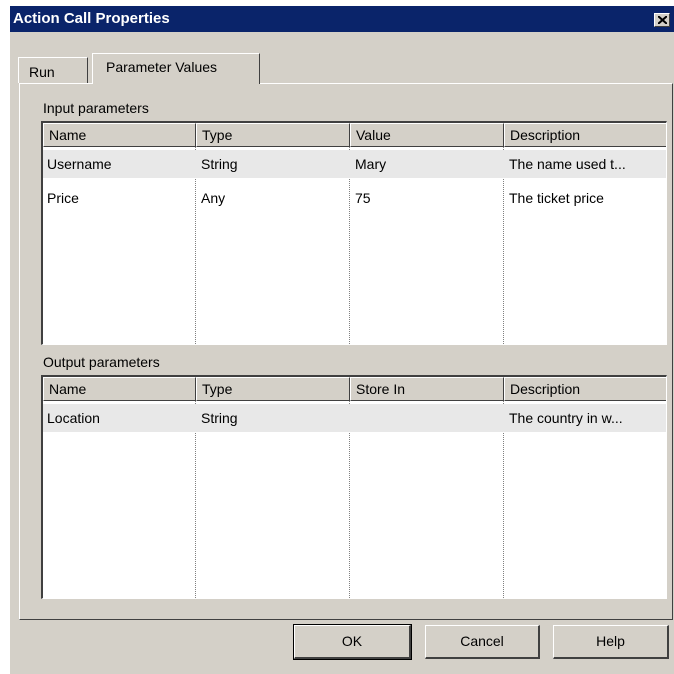 This screenshot has height=674, width=674. I want to click on close-button, so click(662, 20).